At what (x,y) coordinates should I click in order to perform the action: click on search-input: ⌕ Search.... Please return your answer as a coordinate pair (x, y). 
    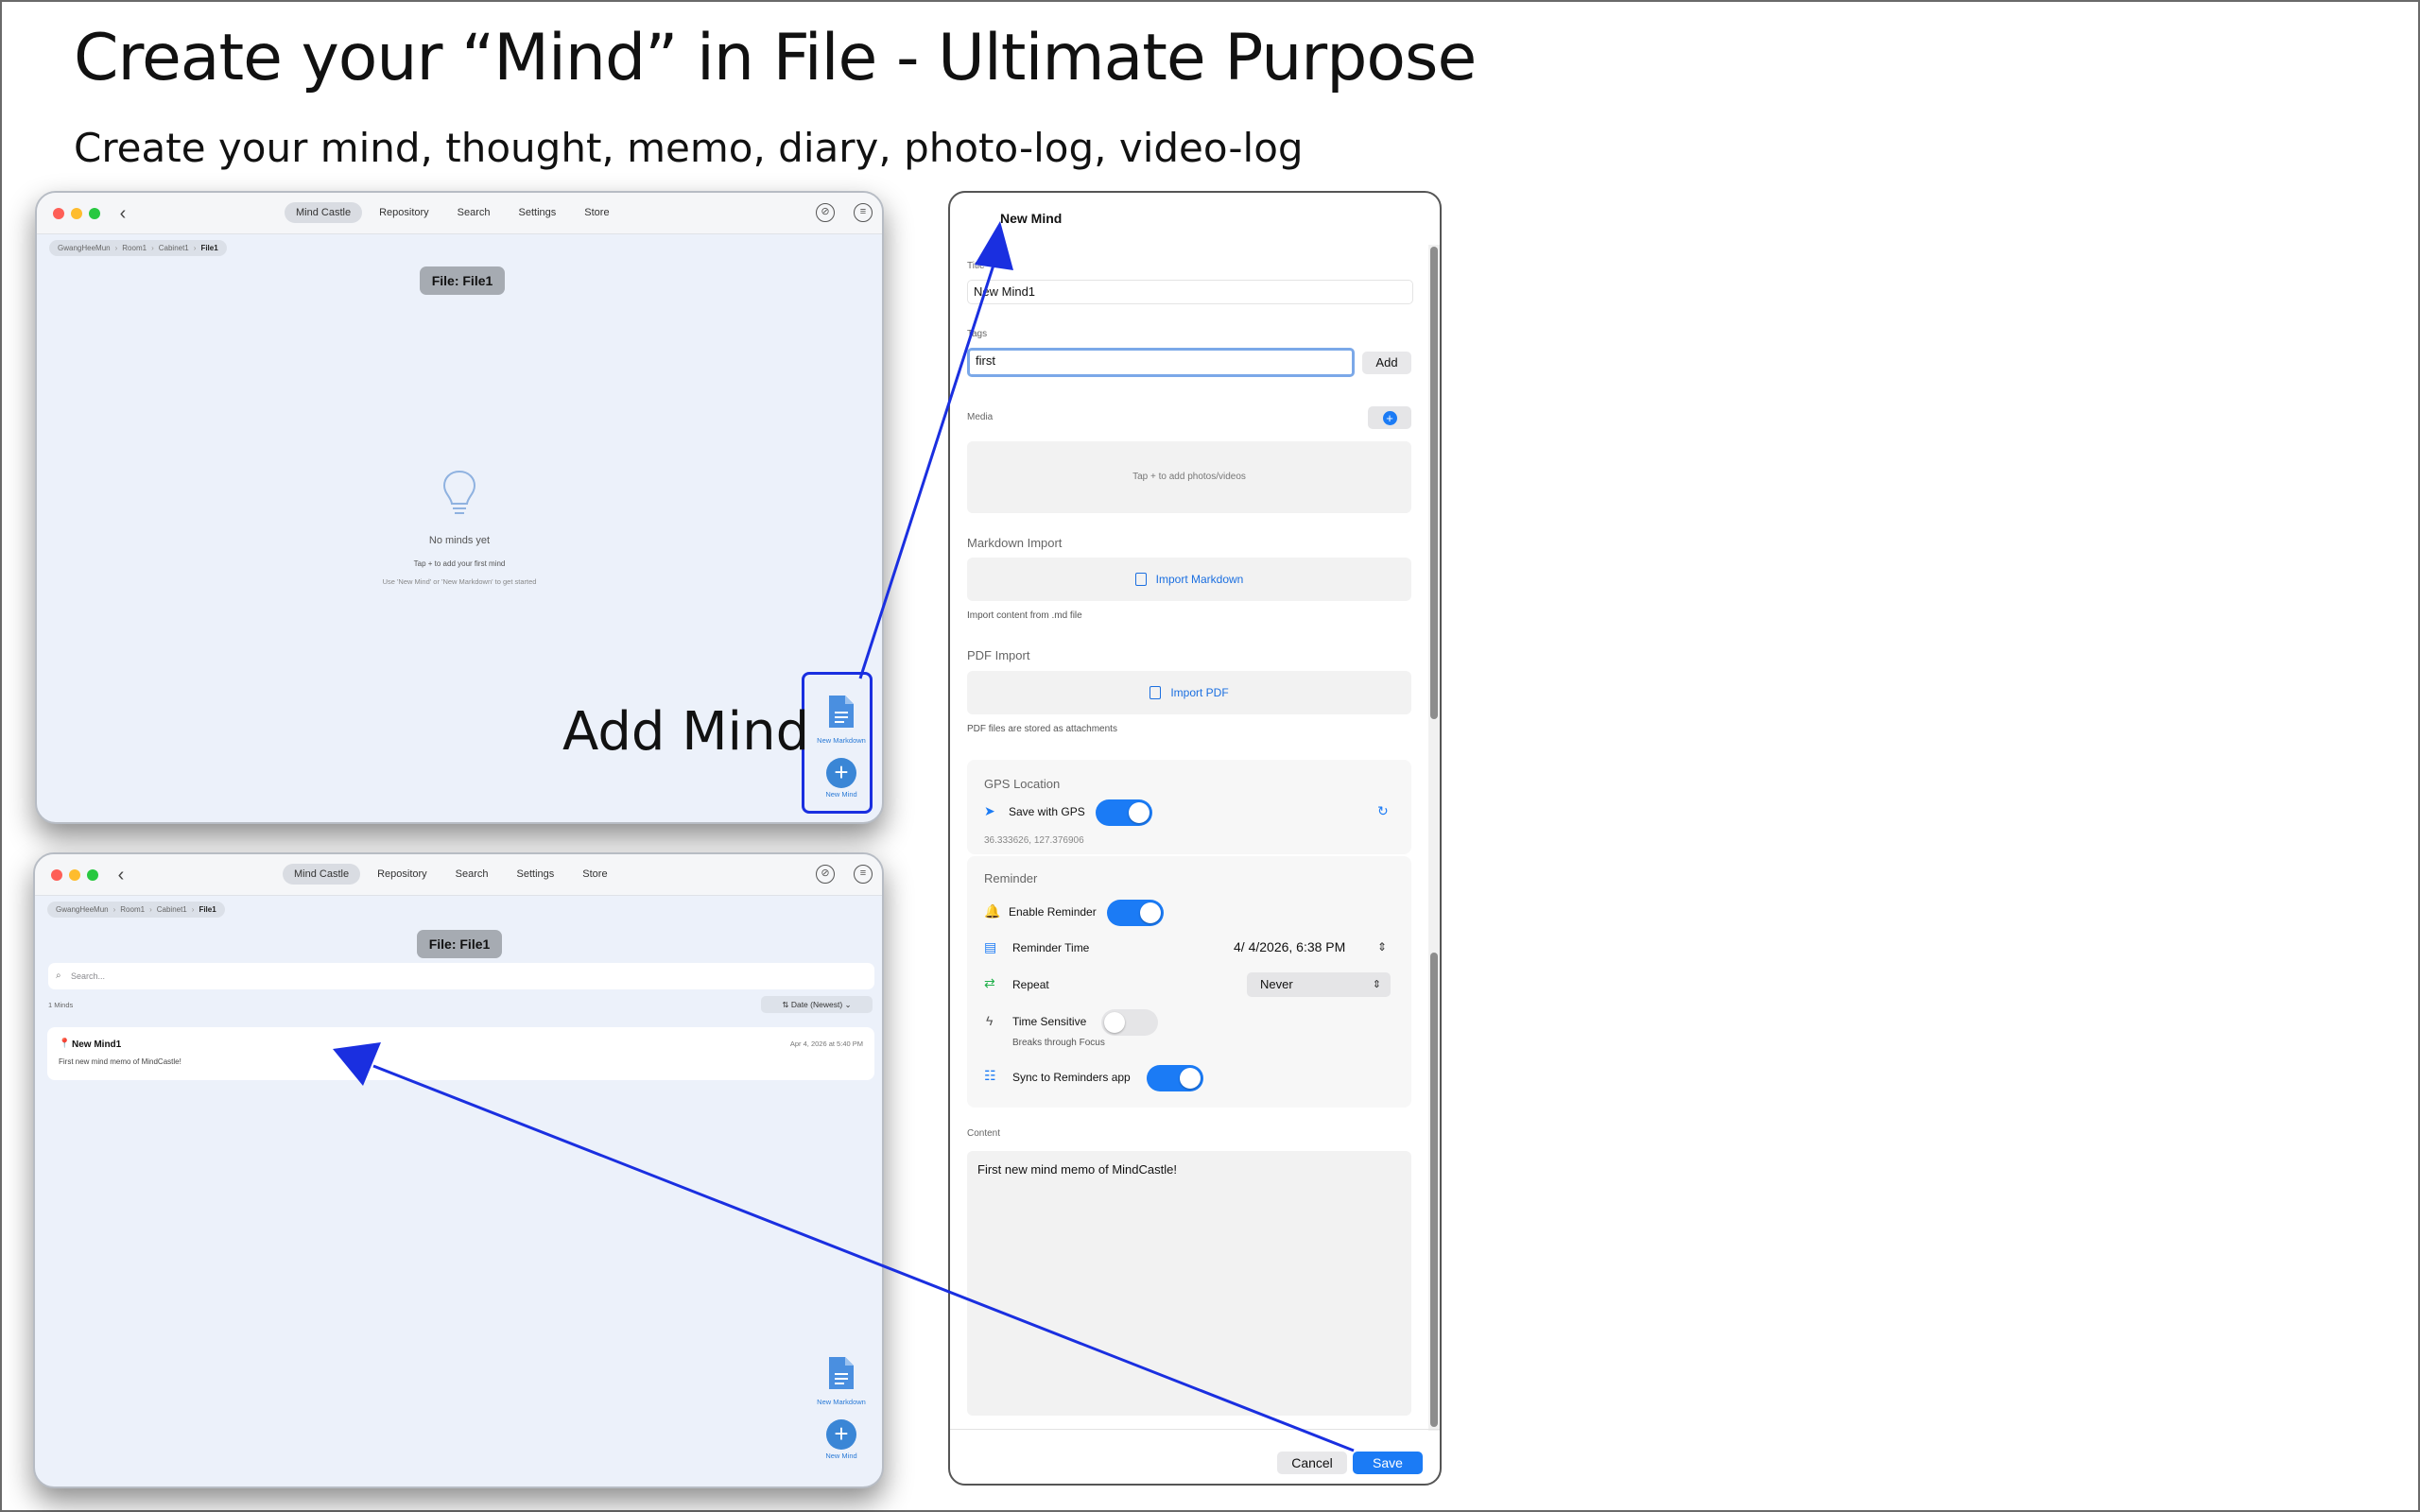
    Looking at the image, I should click on (461, 976).